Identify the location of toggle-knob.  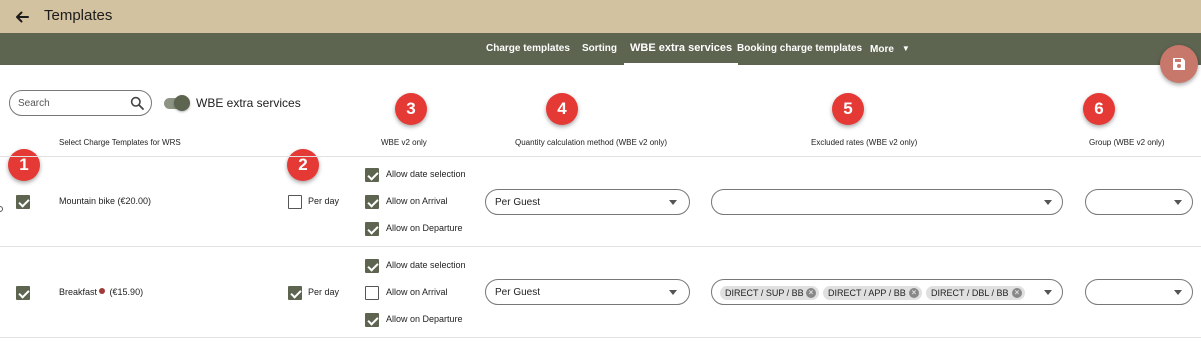
(182, 103).